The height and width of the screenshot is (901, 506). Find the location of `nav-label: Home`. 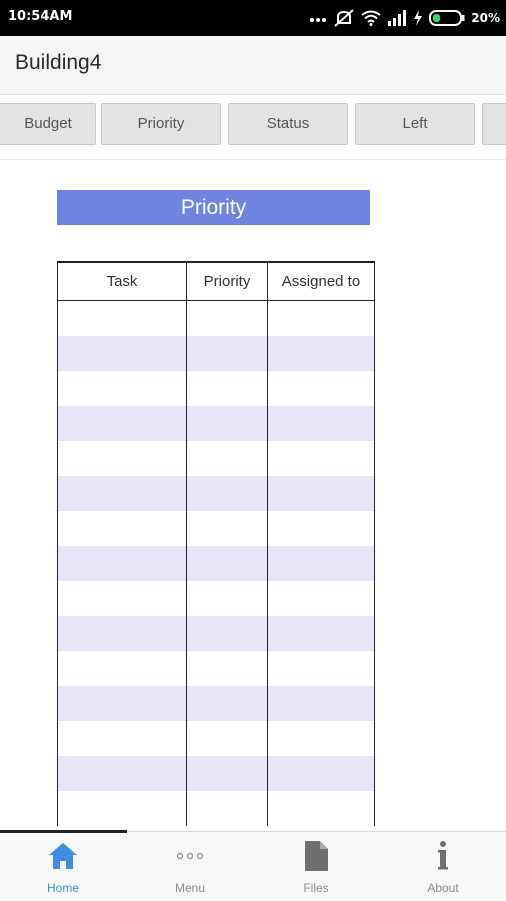

nav-label: Home is located at coordinates (62, 888).